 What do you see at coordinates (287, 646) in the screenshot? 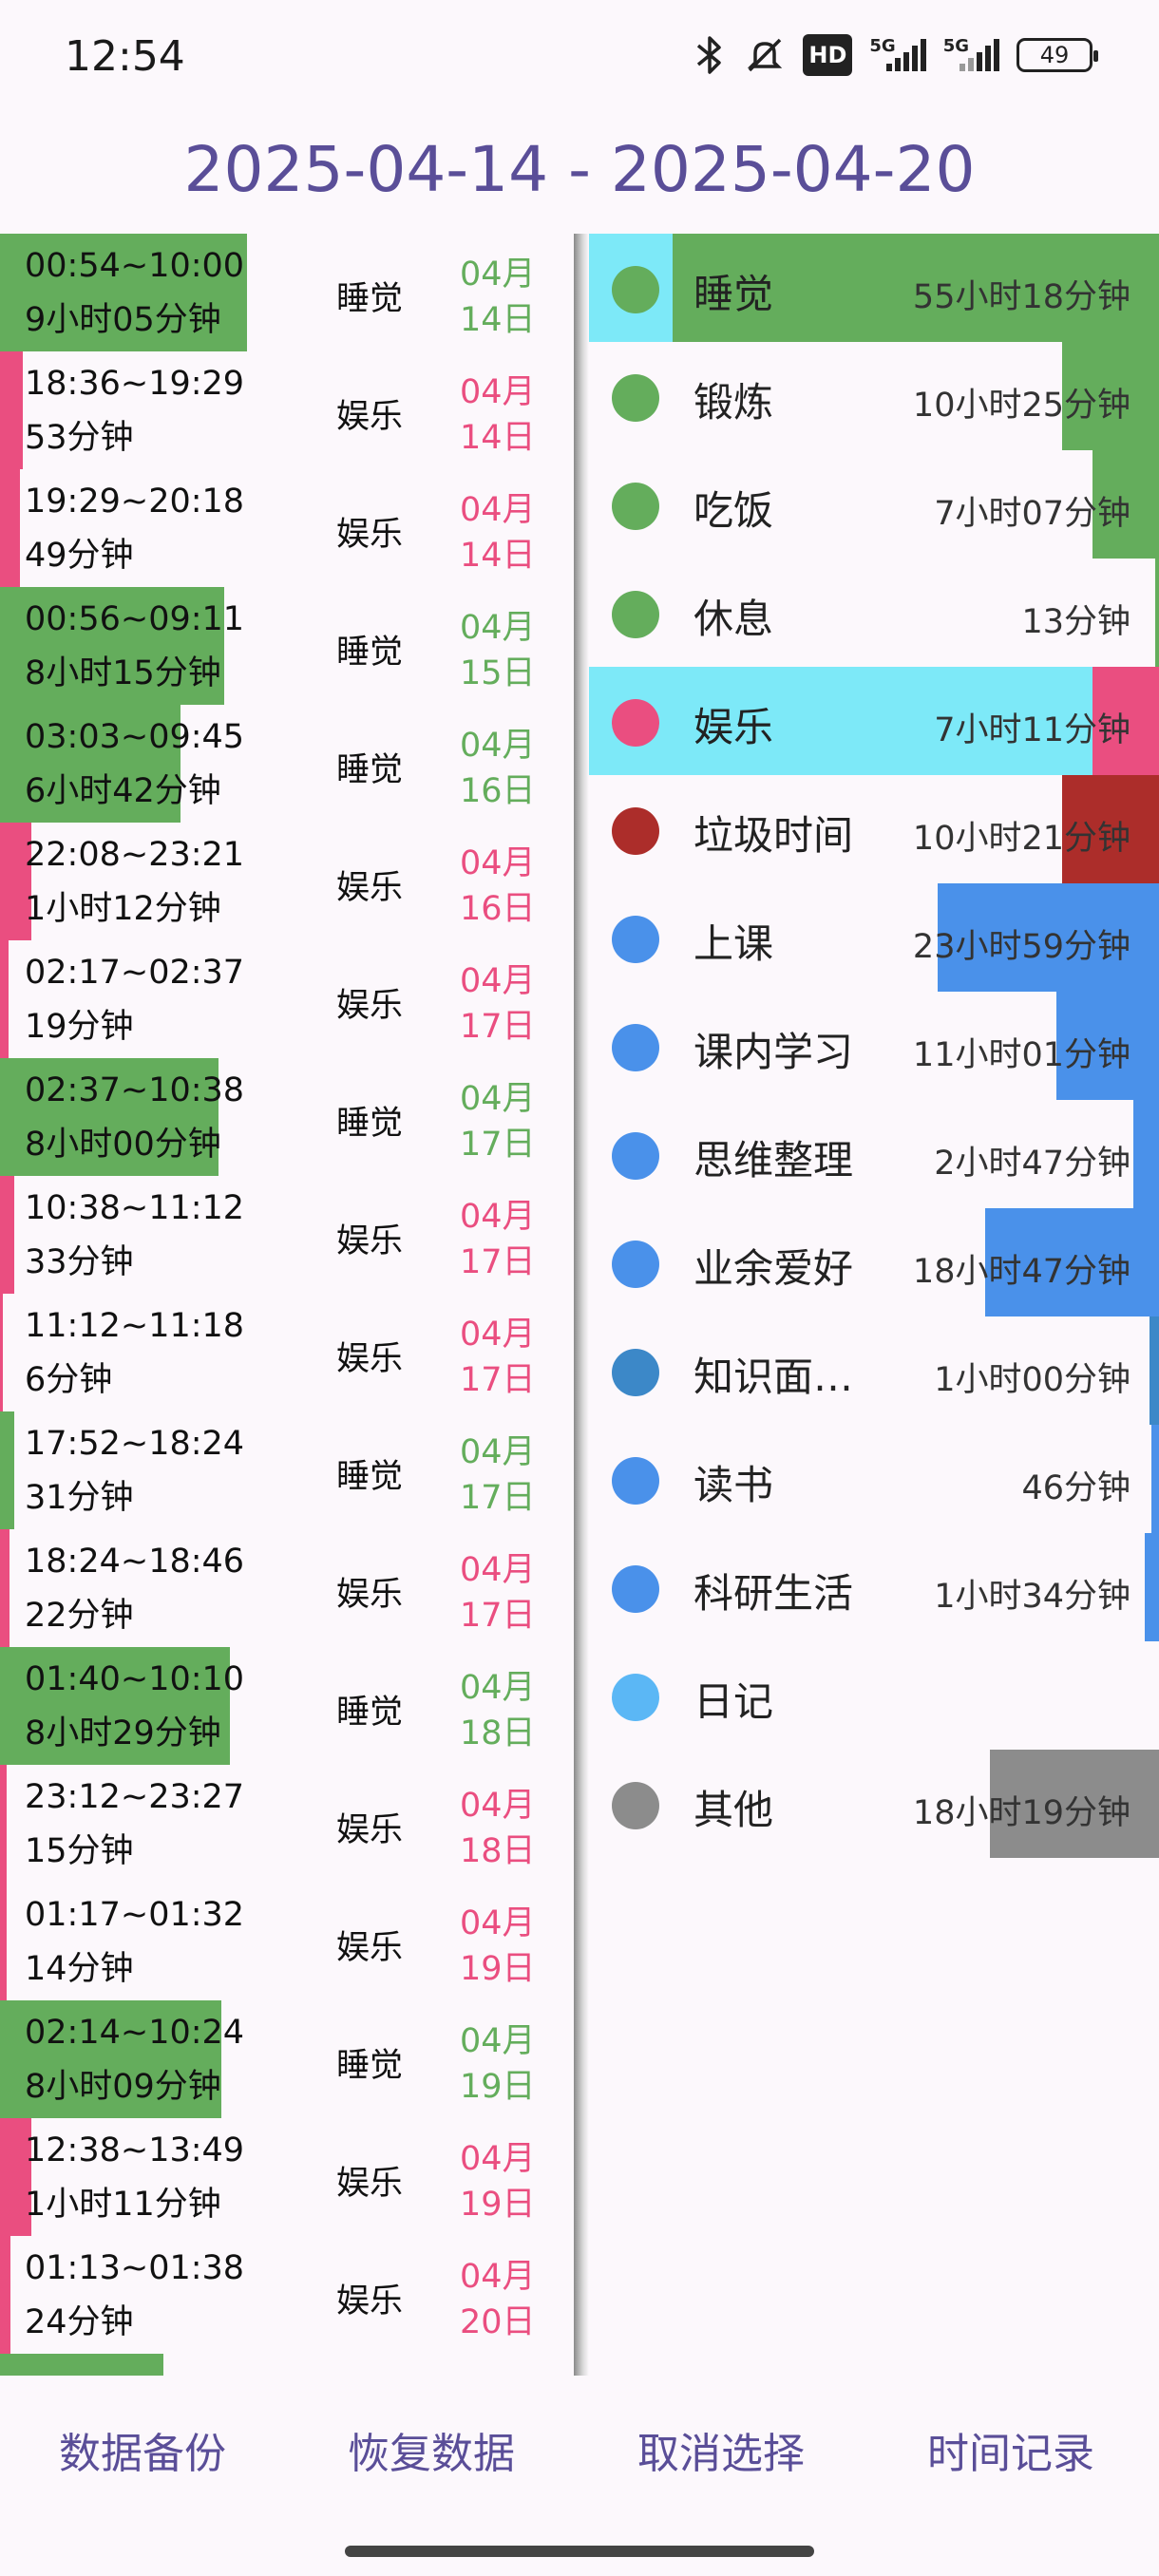
I see `record-row: 00:56~09:11 8小时15分钟 睡觉 04月 15日` at bounding box center [287, 646].